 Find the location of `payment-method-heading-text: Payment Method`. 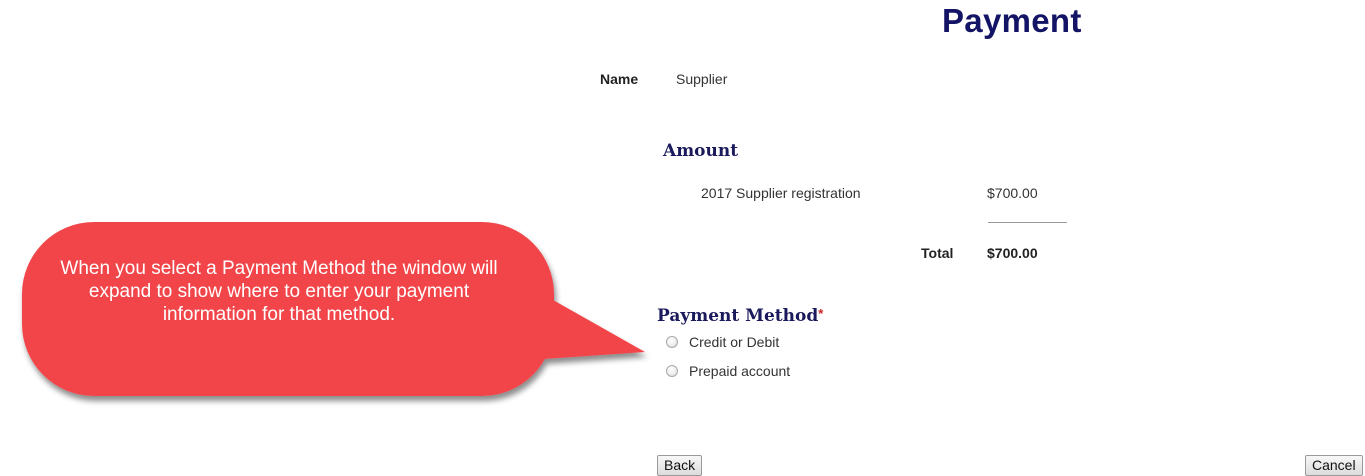

payment-method-heading-text: Payment Method is located at coordinates (738, 316).